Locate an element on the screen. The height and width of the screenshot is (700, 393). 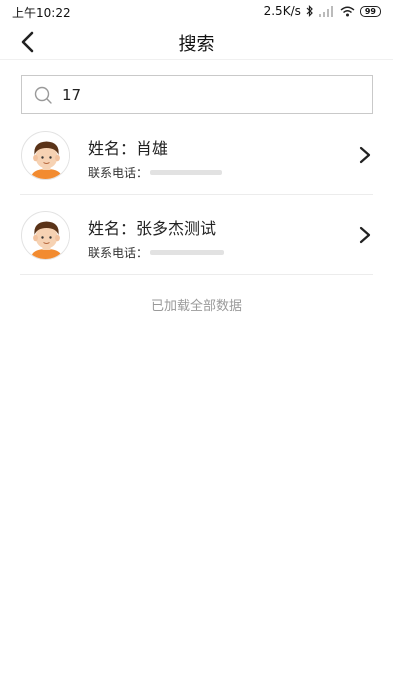
search-box is located at coordinates (197, 94).